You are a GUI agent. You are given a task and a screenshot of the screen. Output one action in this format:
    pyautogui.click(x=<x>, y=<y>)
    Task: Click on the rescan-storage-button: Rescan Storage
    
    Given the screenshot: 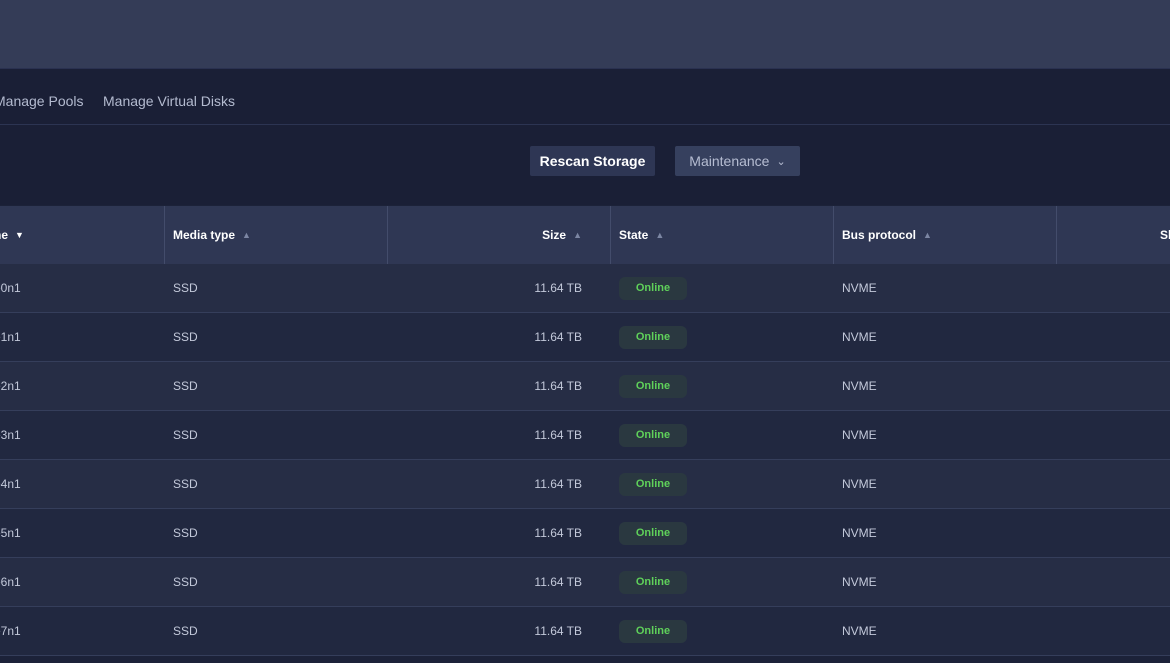 What is the action you would take?
    pyautogui.click(x=592, y=161)
    